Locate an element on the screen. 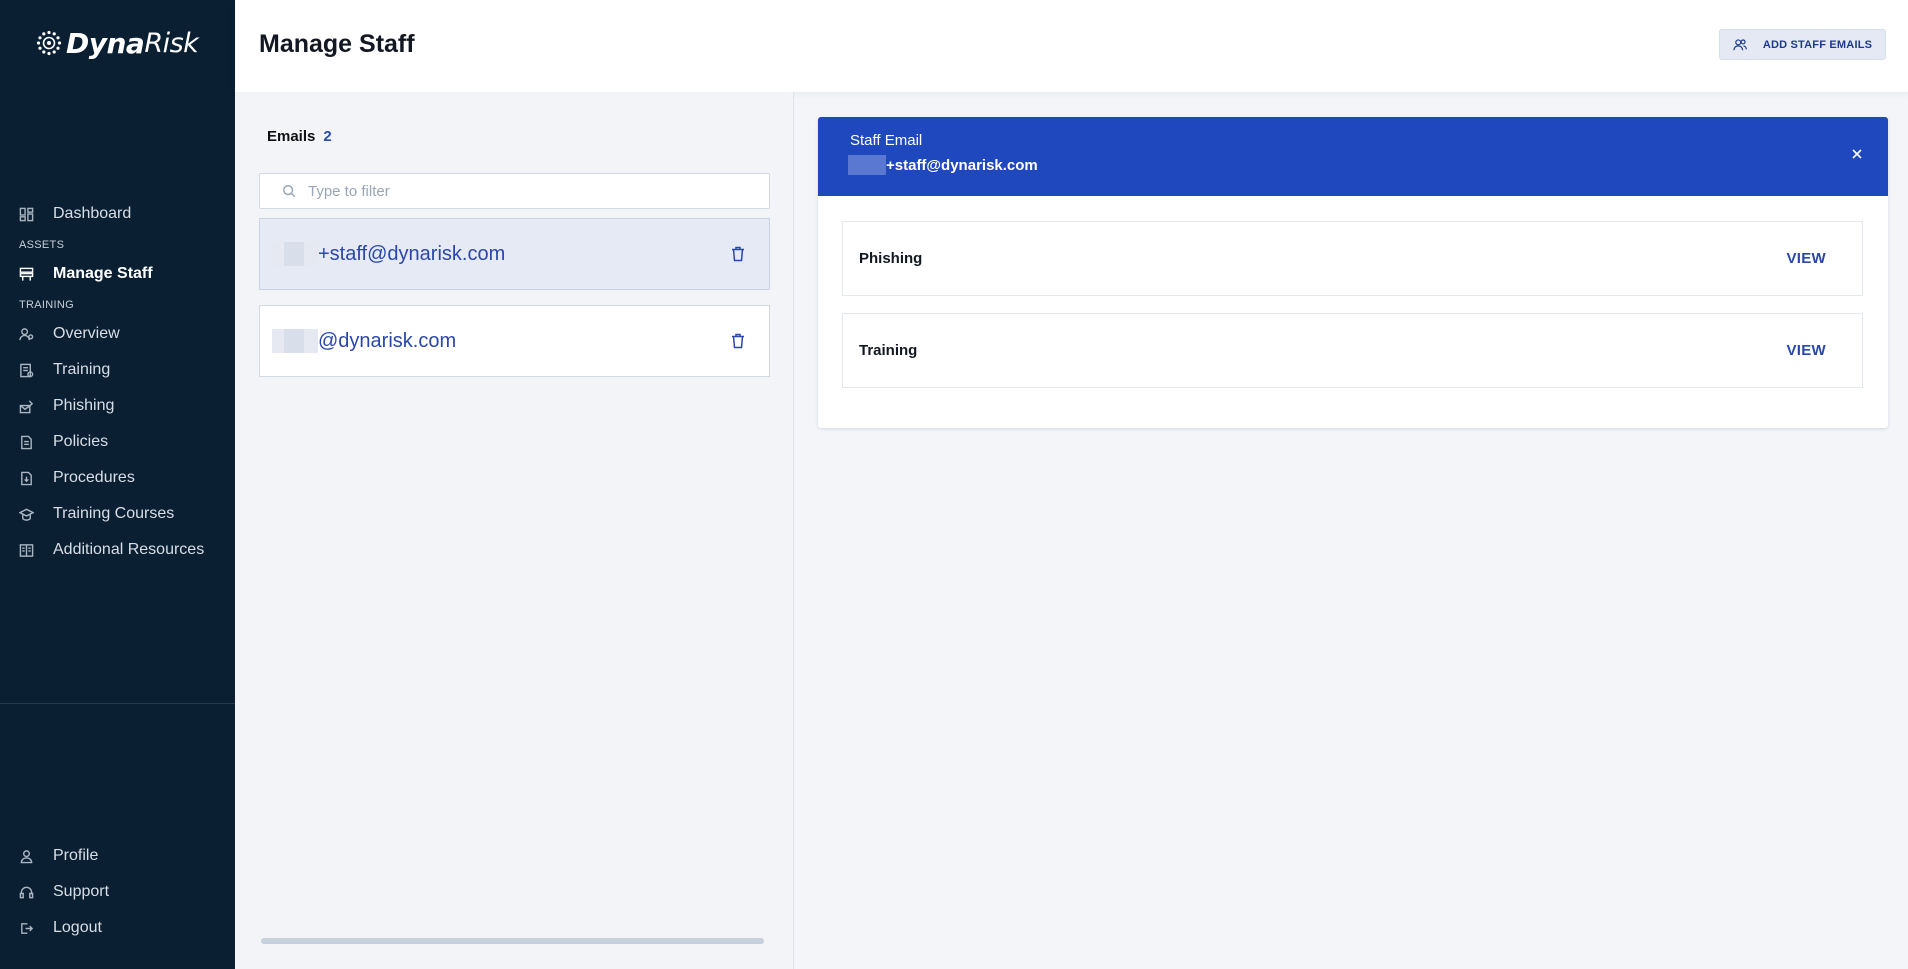  sidebar-item-dashboard: Dashboard is located at coordinates (117, 214).